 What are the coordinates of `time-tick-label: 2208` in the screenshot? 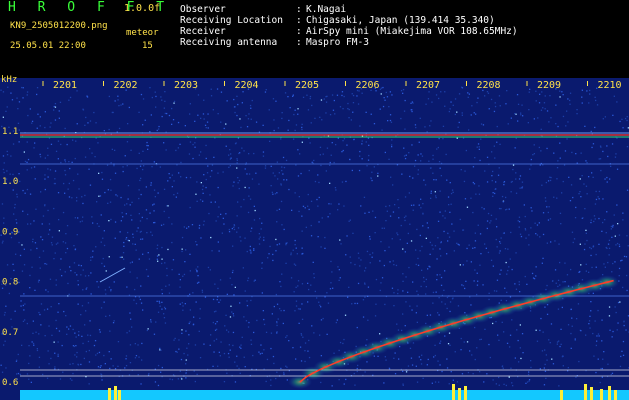 It's located at (488, 85).